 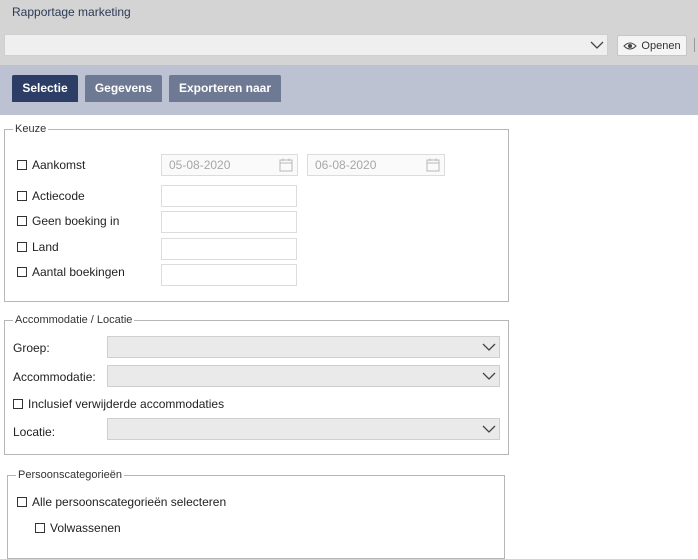 What do you see at coordinates (229, 249) in the screenshot?
I see `land-input` at bounding box center [229, 249].